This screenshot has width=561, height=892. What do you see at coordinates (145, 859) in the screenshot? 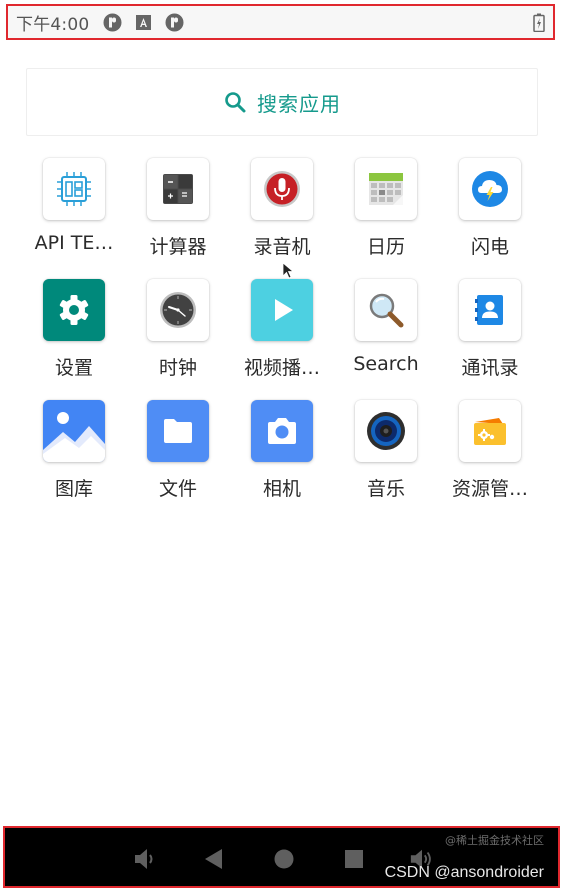
I see `volume-down-icon` at bounding box center [145, 859].